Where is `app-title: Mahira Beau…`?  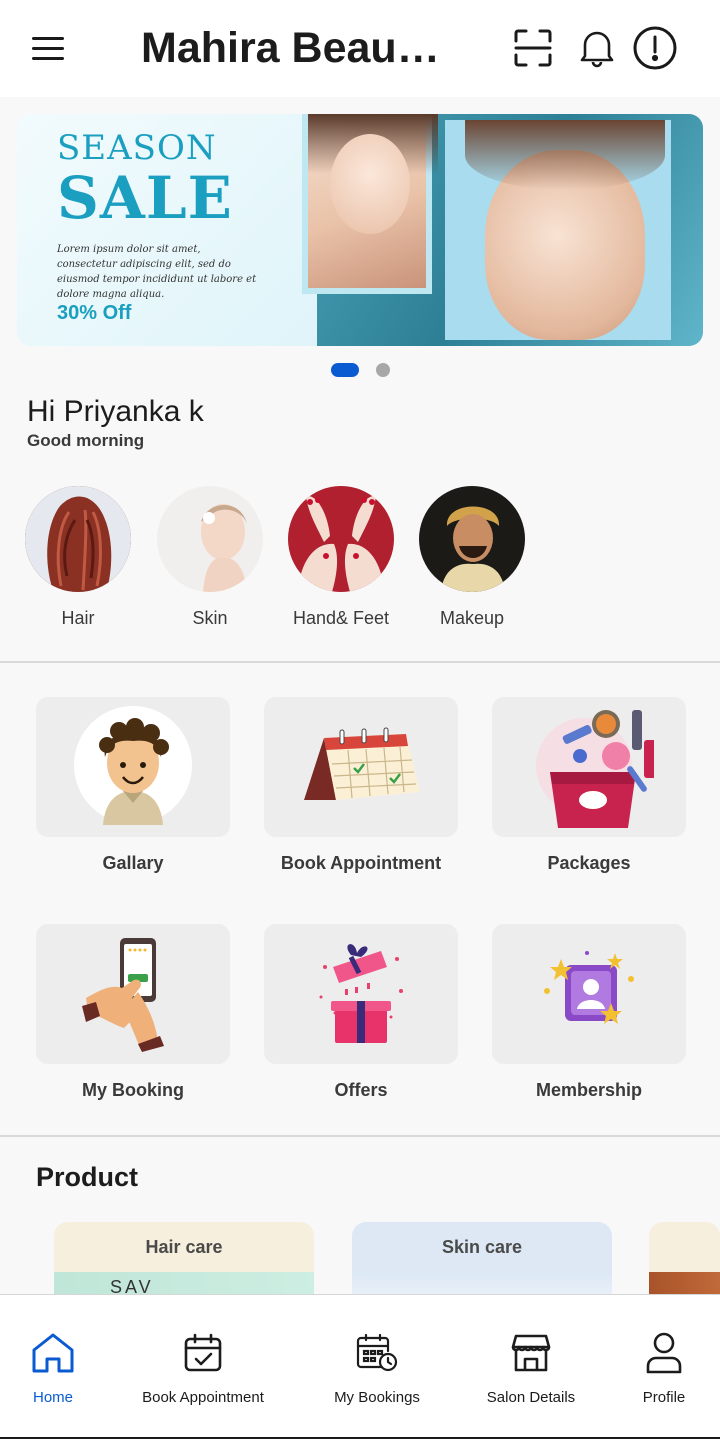
app-title: Mahira Beau… is located at coordinates (290, 48).